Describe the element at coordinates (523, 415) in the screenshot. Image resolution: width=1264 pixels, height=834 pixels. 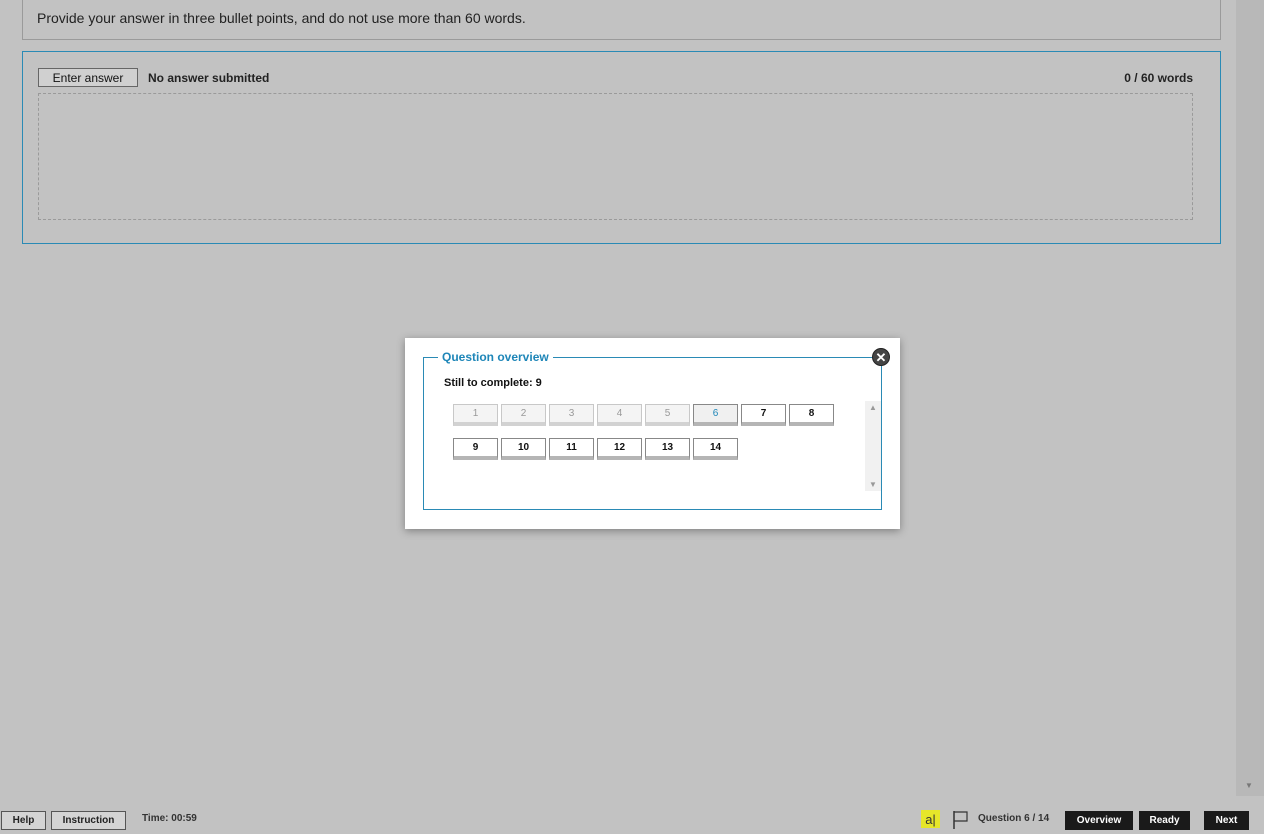
I see `question-button-2: 2` at that location.